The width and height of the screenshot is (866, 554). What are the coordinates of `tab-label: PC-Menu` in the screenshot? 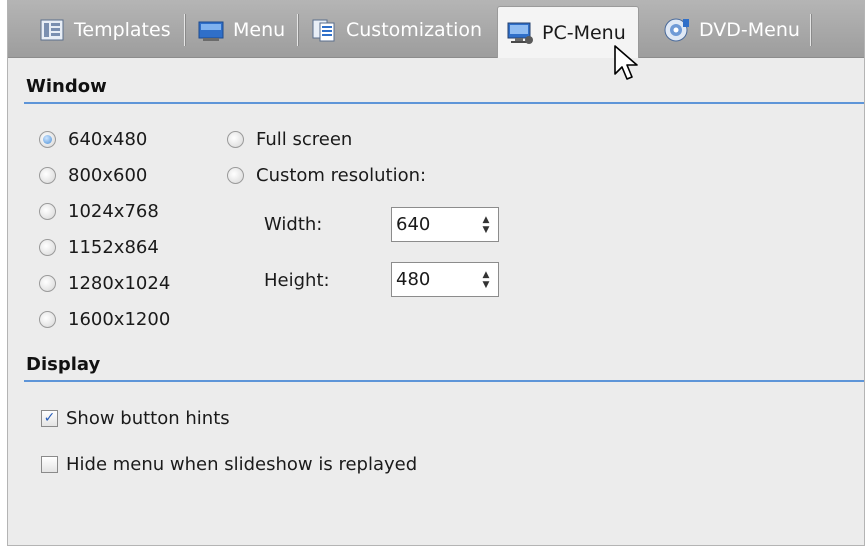 It's located at (584, 32).